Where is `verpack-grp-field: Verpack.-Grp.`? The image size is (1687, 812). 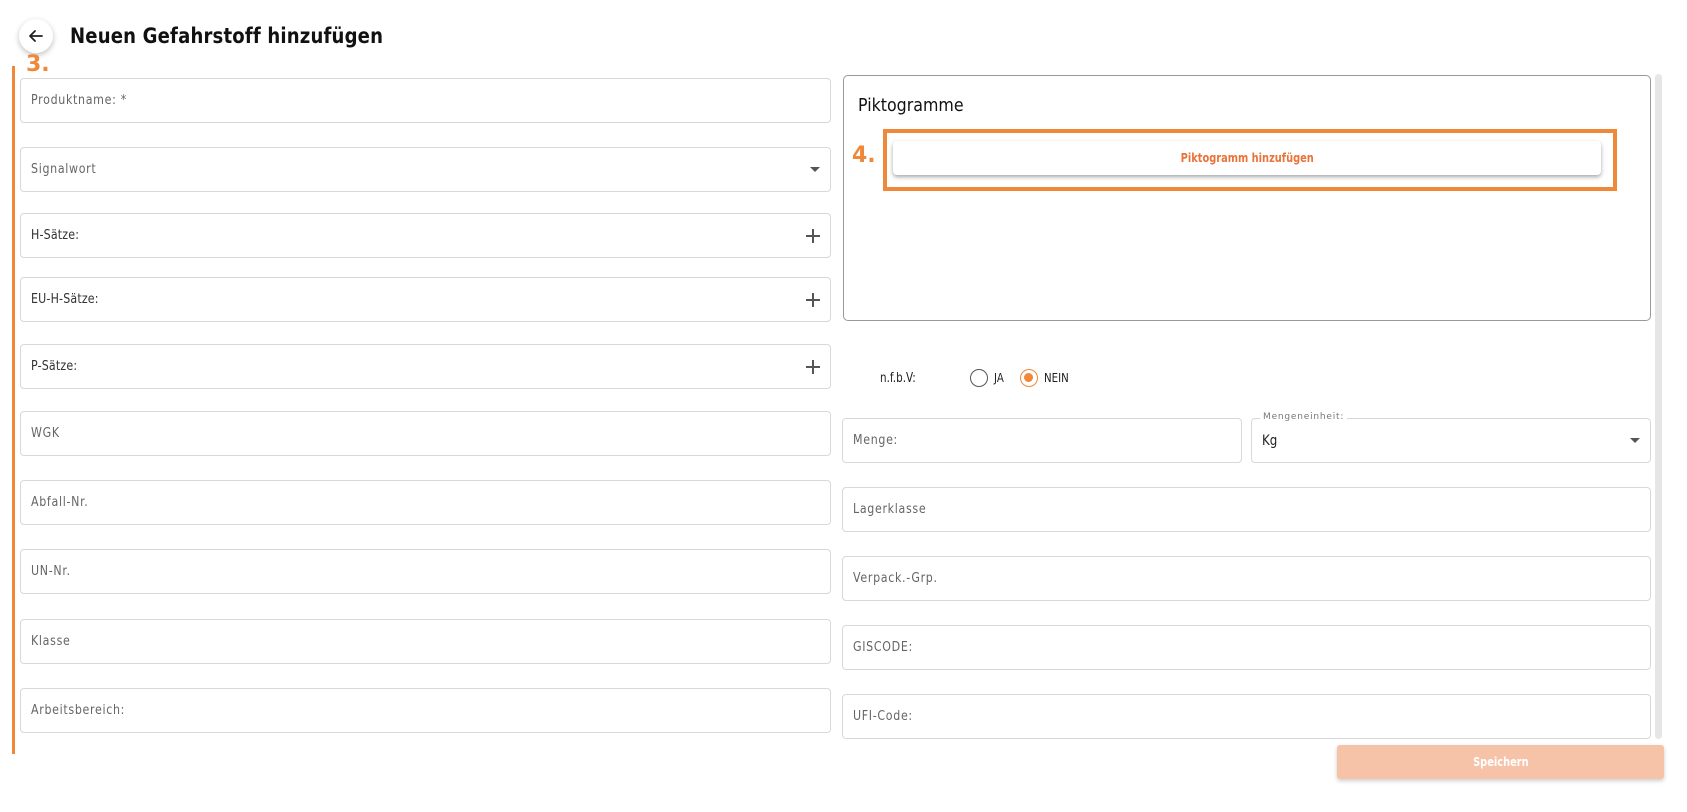 verpack-grp-field: Verpack.-Grp. is located at coordinates (1246, 578).